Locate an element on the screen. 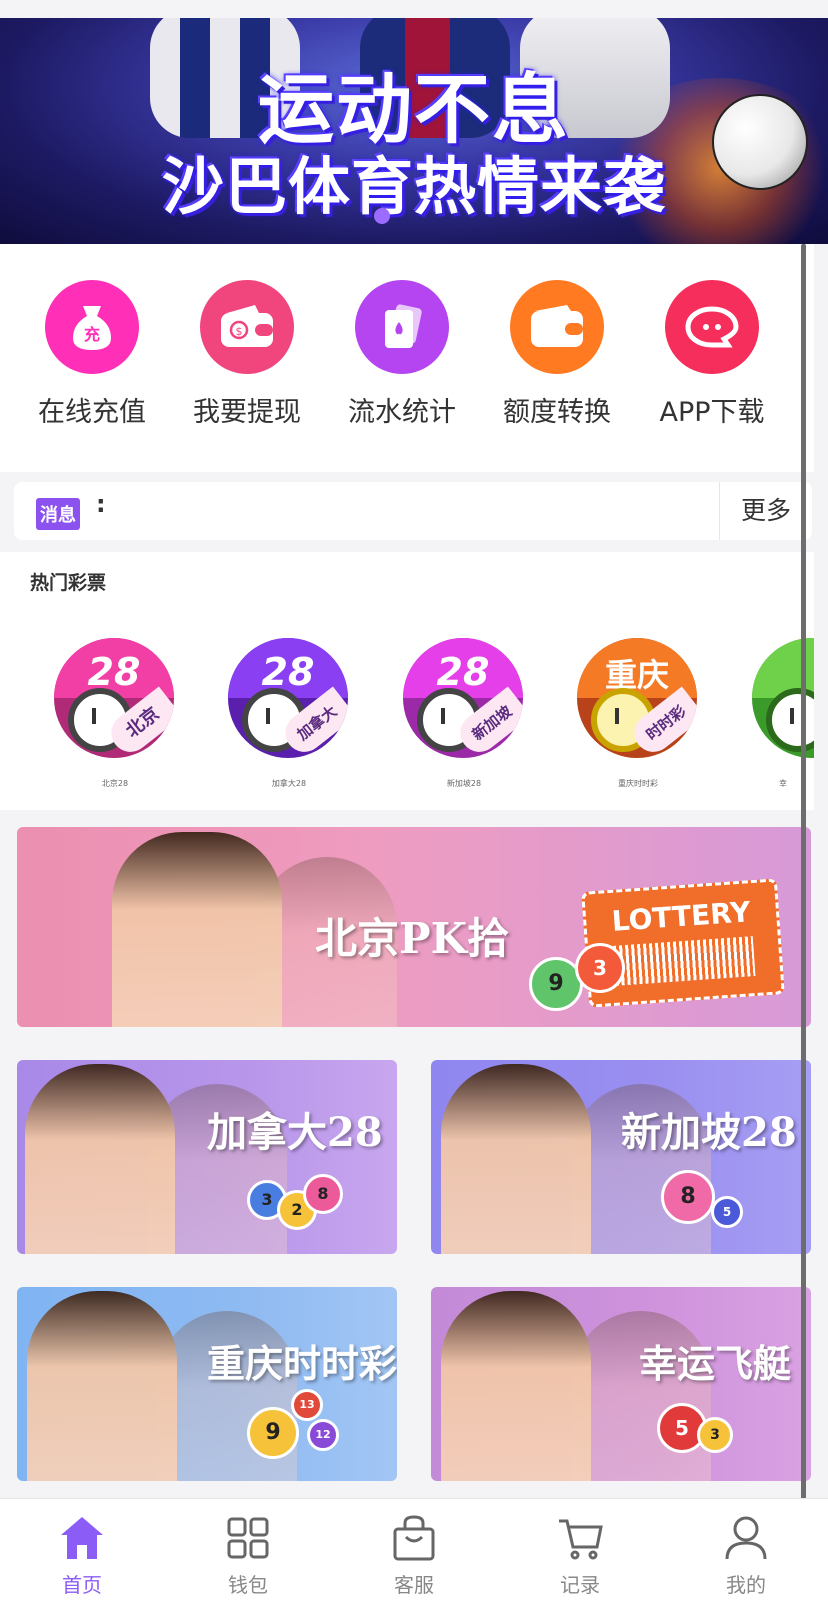 The image size is (828, 1616). bottom-tab-bar: 首页 钱包 客服 记录 我的 is located at coordinates (414, 1557).